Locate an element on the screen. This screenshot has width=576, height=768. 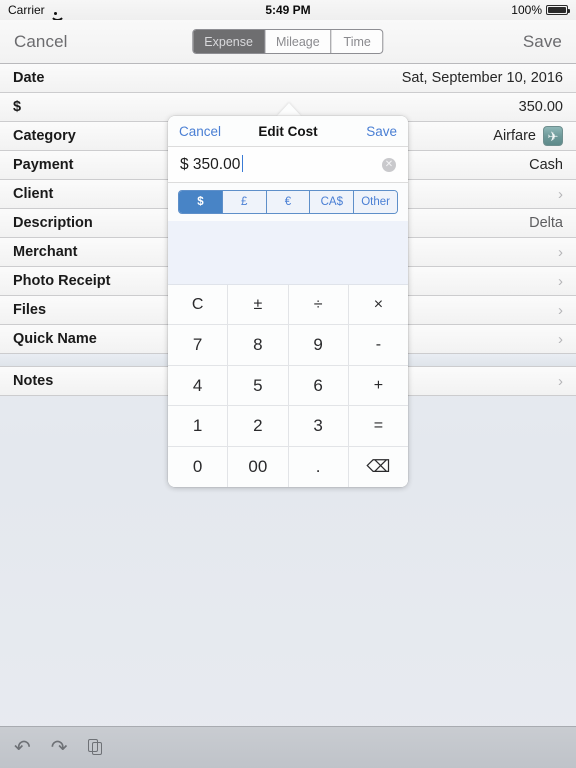
popover-header: Cancel Edit Cost Save is located at coordinates (288, 131).